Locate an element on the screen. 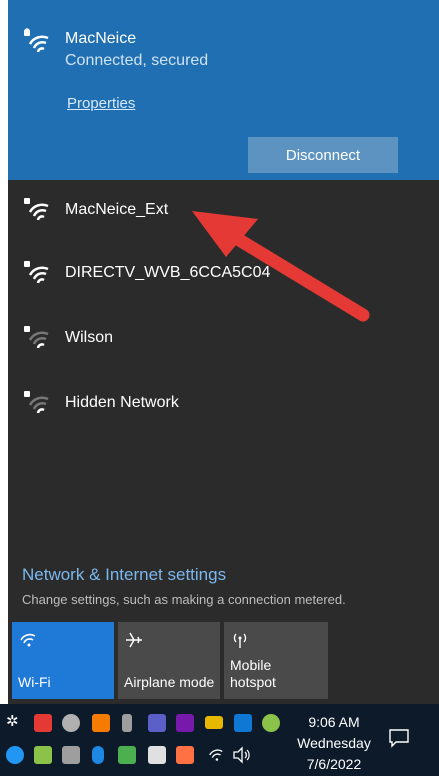 This screenshot has height=776, width=439. mobile-hotspot-tile: Mobile hotspot is located at coordinates (276, 660).